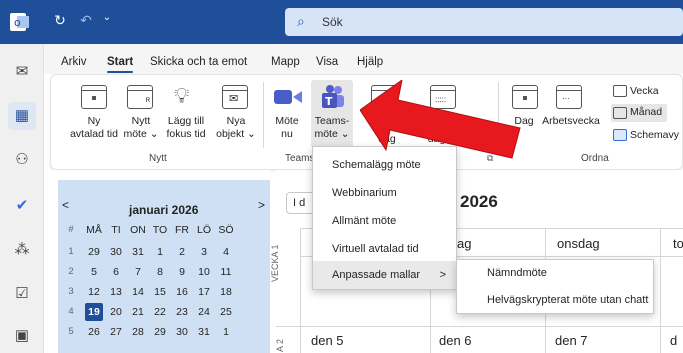 This screenshot has width=683, height=353. Describe the element at coordinates (71, 251) in the screenshot. I see `week-number: 1` at that location.